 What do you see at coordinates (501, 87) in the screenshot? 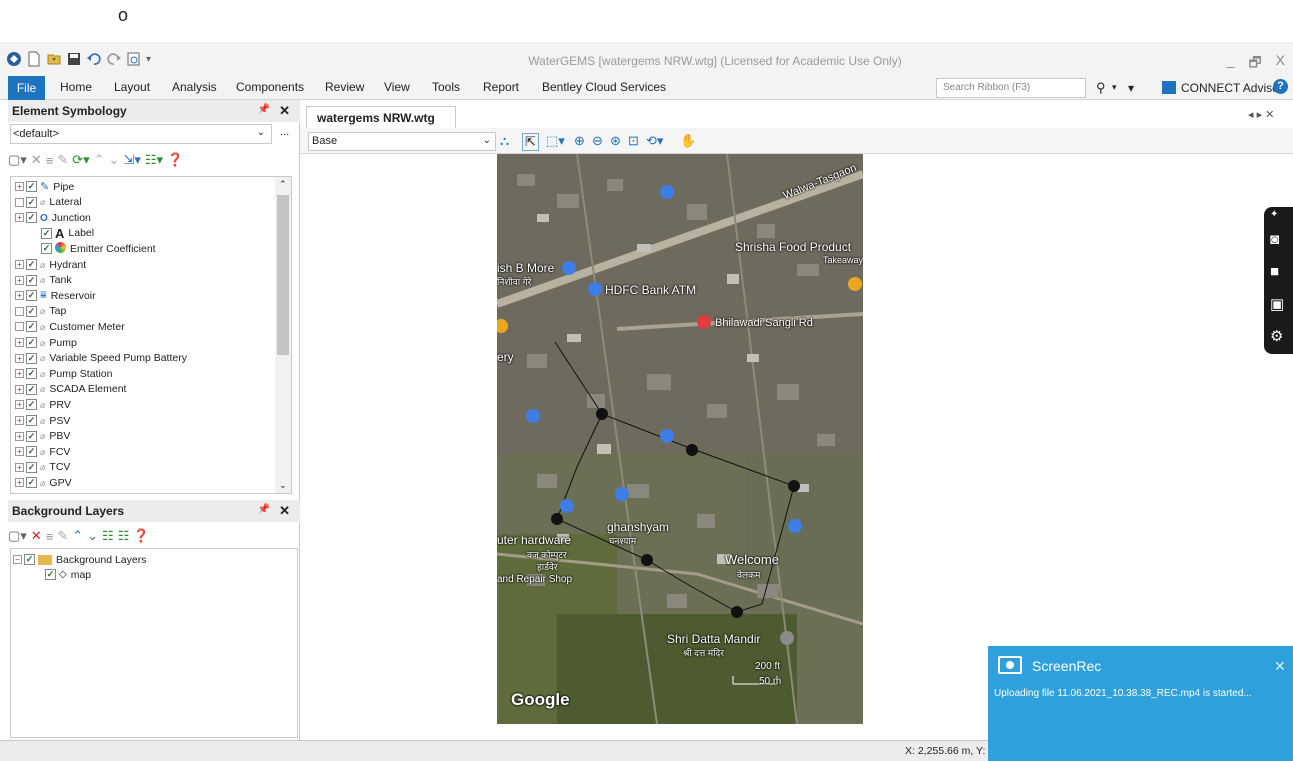
I see `tab-report: Report` at bounding box center [501, 87].